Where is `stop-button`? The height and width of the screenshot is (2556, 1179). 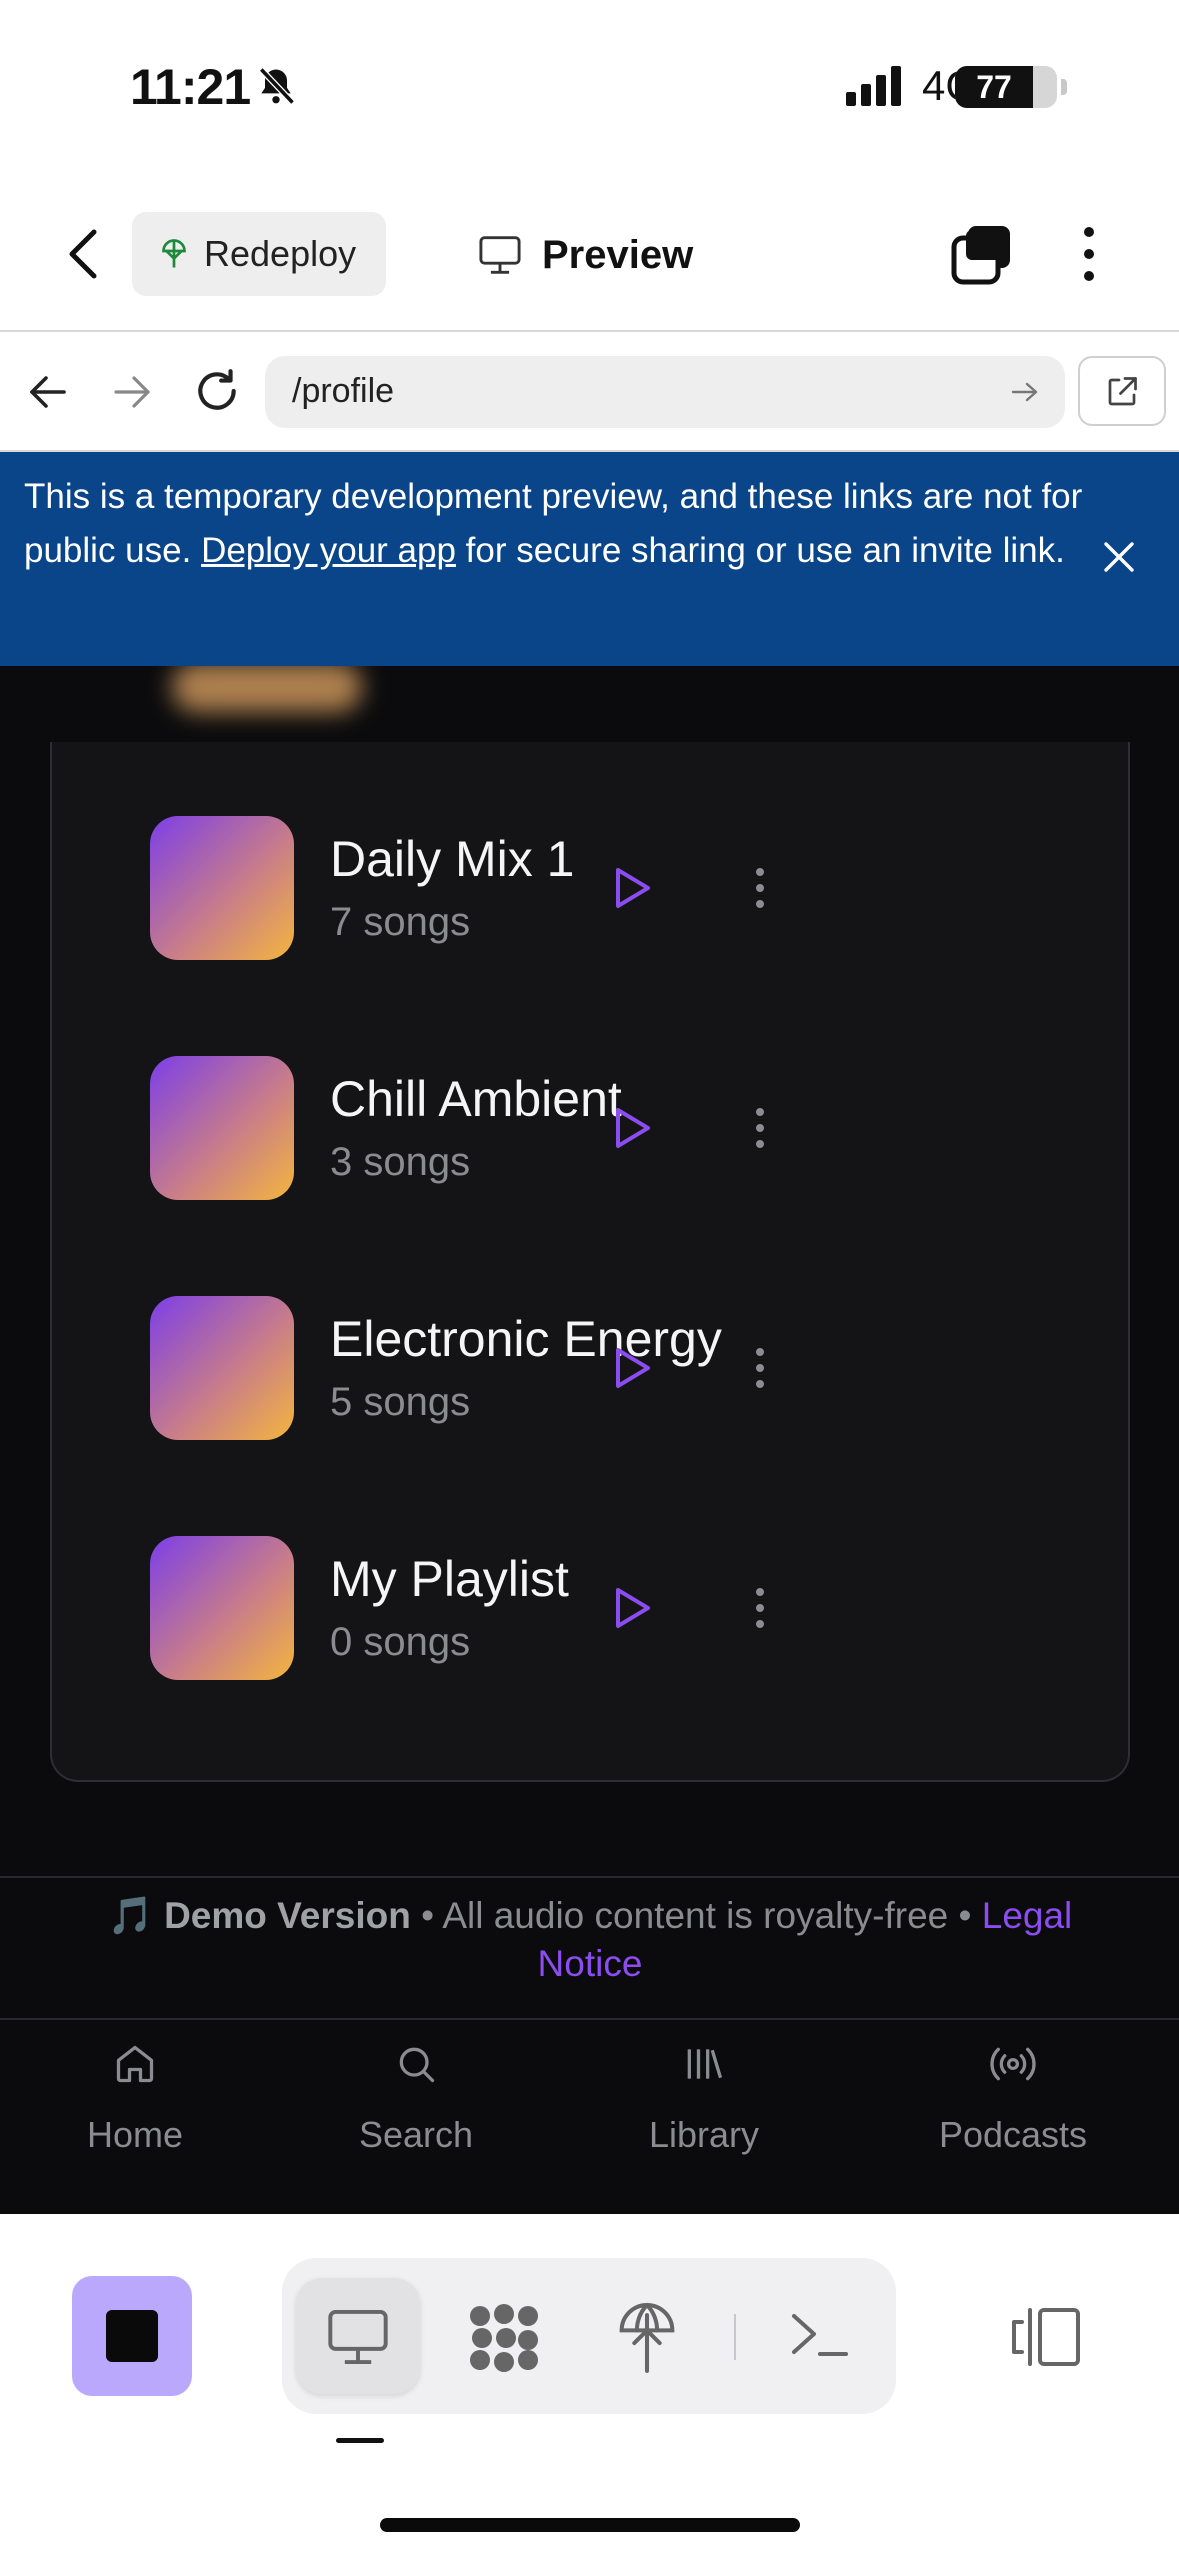
stop-button is located at coordinates (132, 2336).